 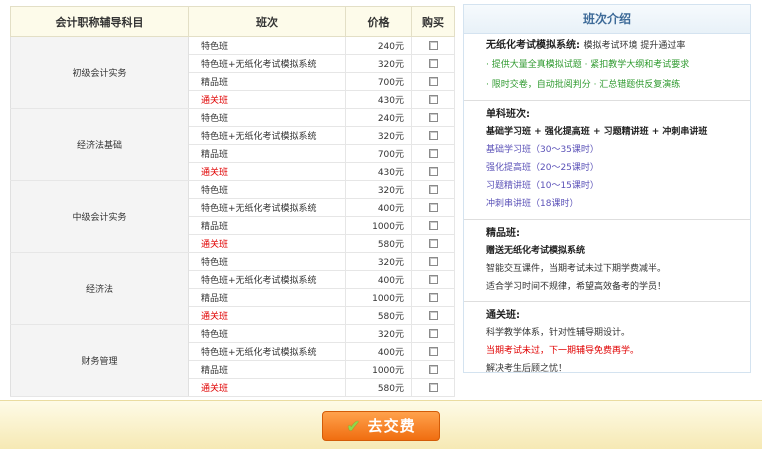 What do you see at coordinates (99, 144) in the screenshot?
I see `subject-cell: 经济法基础` at bounding box center [99, 144].